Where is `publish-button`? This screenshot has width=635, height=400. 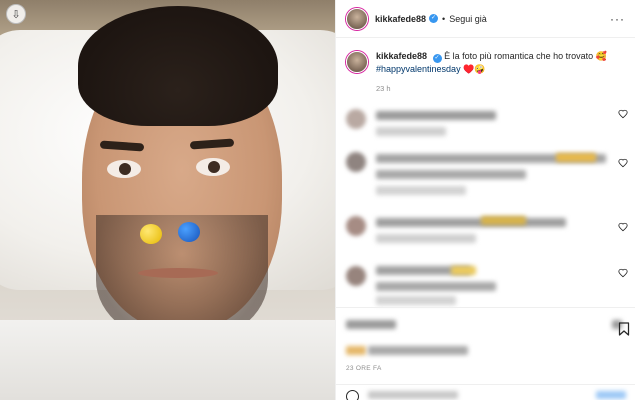 publish-button is located at coordinates (611, 395).